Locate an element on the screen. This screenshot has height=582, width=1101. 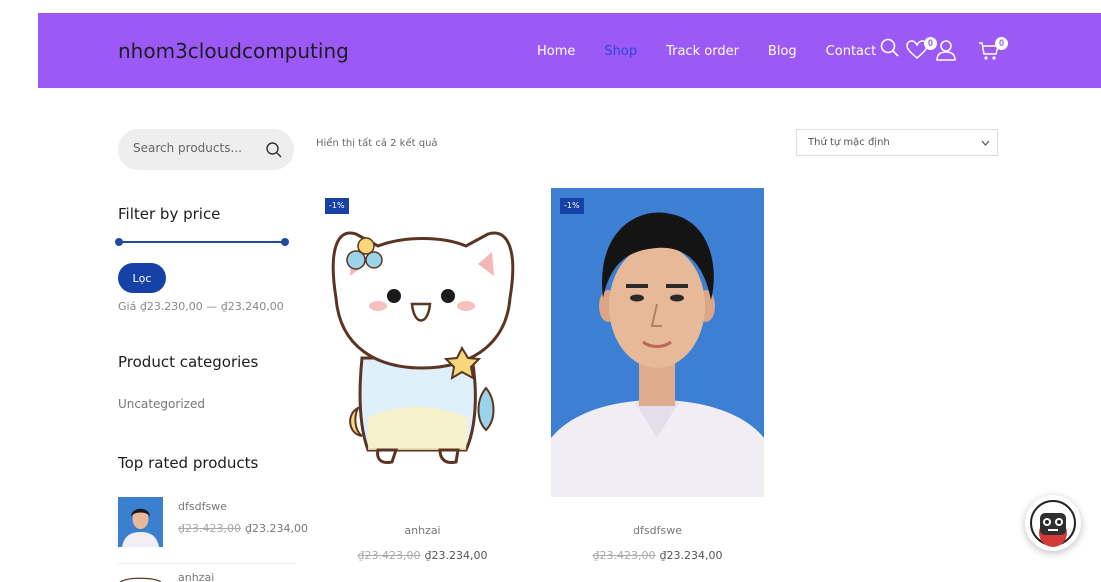
top-rated-item: dfsdfswe ₫23.423,00 ₫23.234,00 is located at coordinates (213, 522).